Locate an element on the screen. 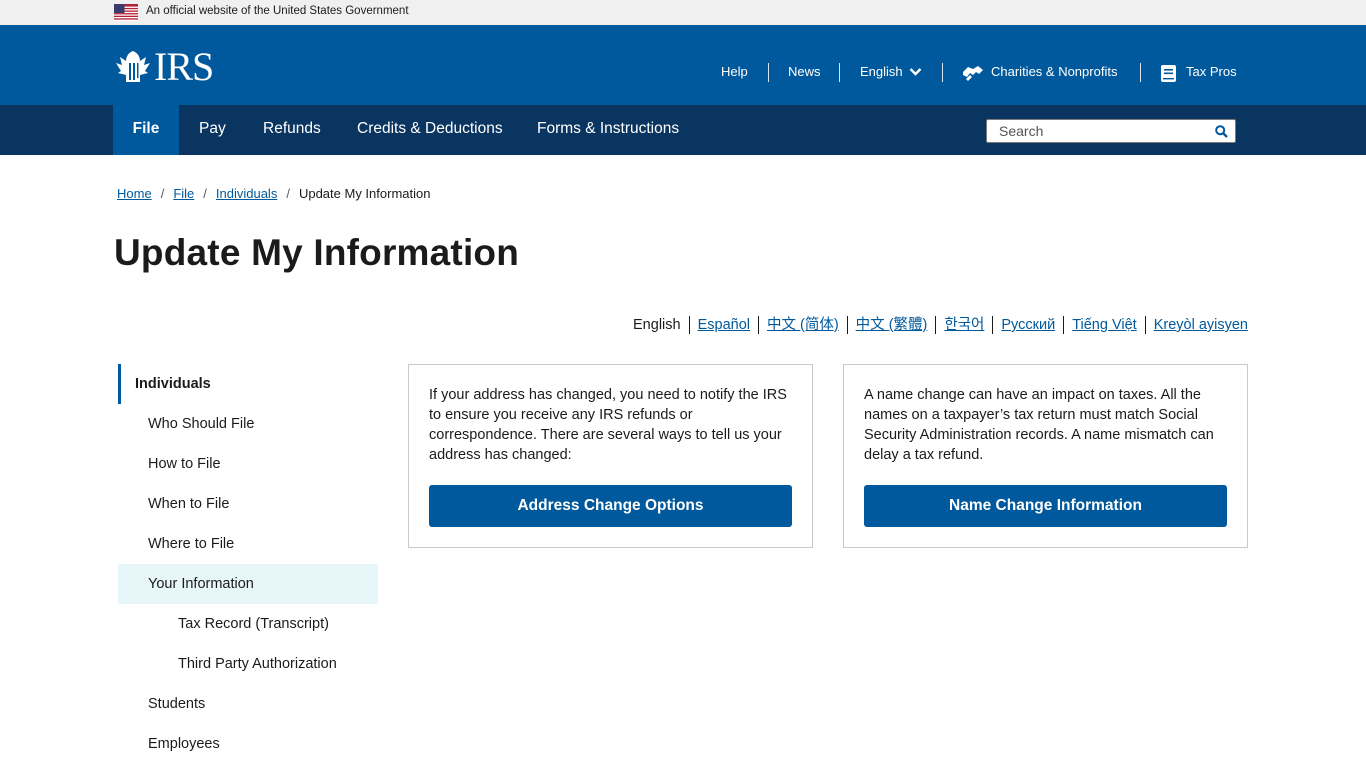 The image size is (1366, 768). sidebar-item-how-to-file: How to File is located at coordinates (248, 464).